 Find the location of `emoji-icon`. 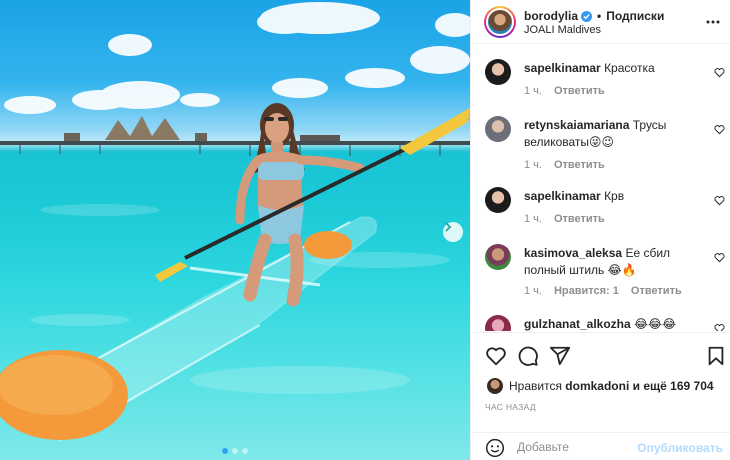

emoji-icon is located at coordinates (495, 448).